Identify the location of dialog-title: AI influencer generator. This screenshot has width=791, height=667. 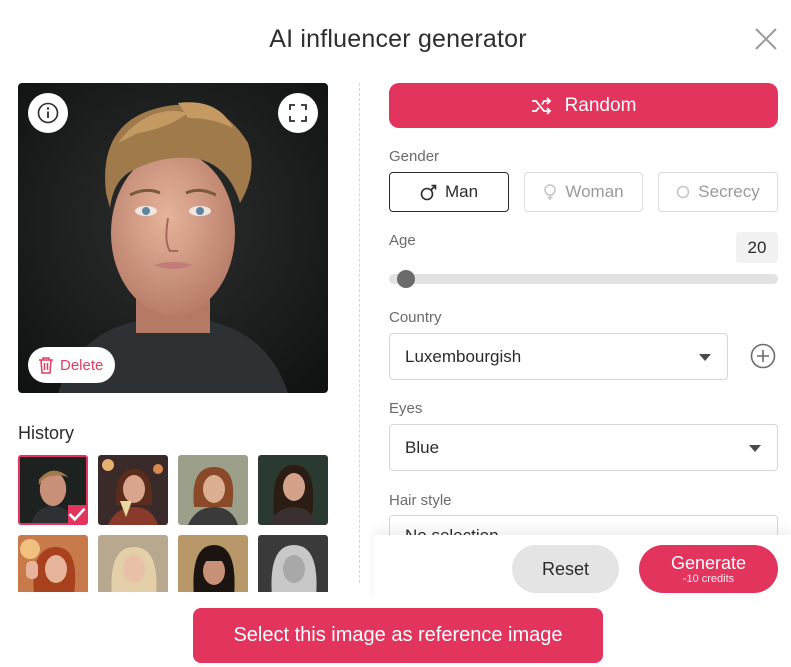
(398, 39).